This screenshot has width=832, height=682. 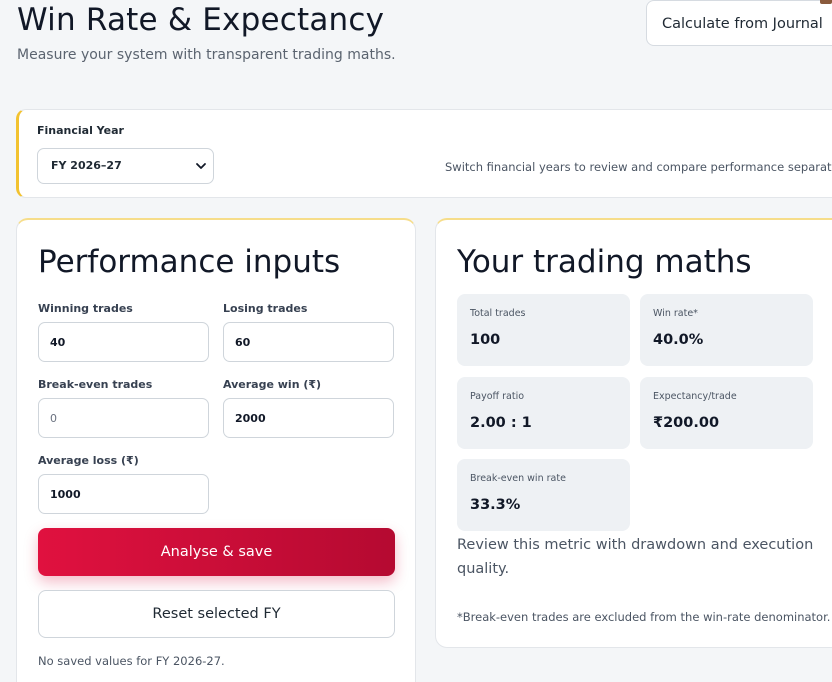 What do you see at coordinates (123, 494) in the screenshot?
I see `average-loss-input` at bounding box center [123, 494].